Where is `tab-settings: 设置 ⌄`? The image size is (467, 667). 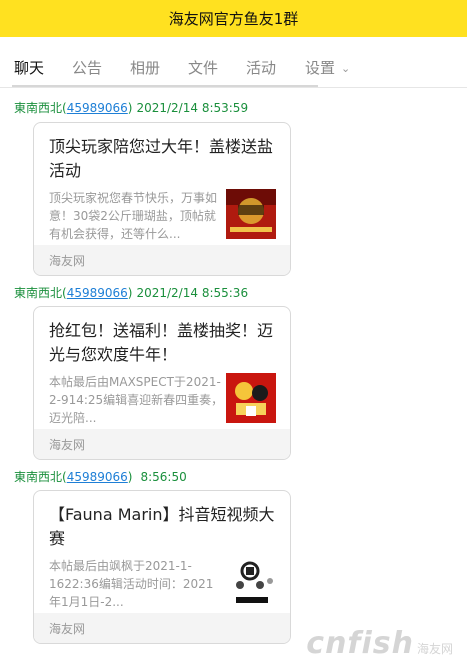 tab-settings: 设置 ⌄ is located at coordinates (327, 67).